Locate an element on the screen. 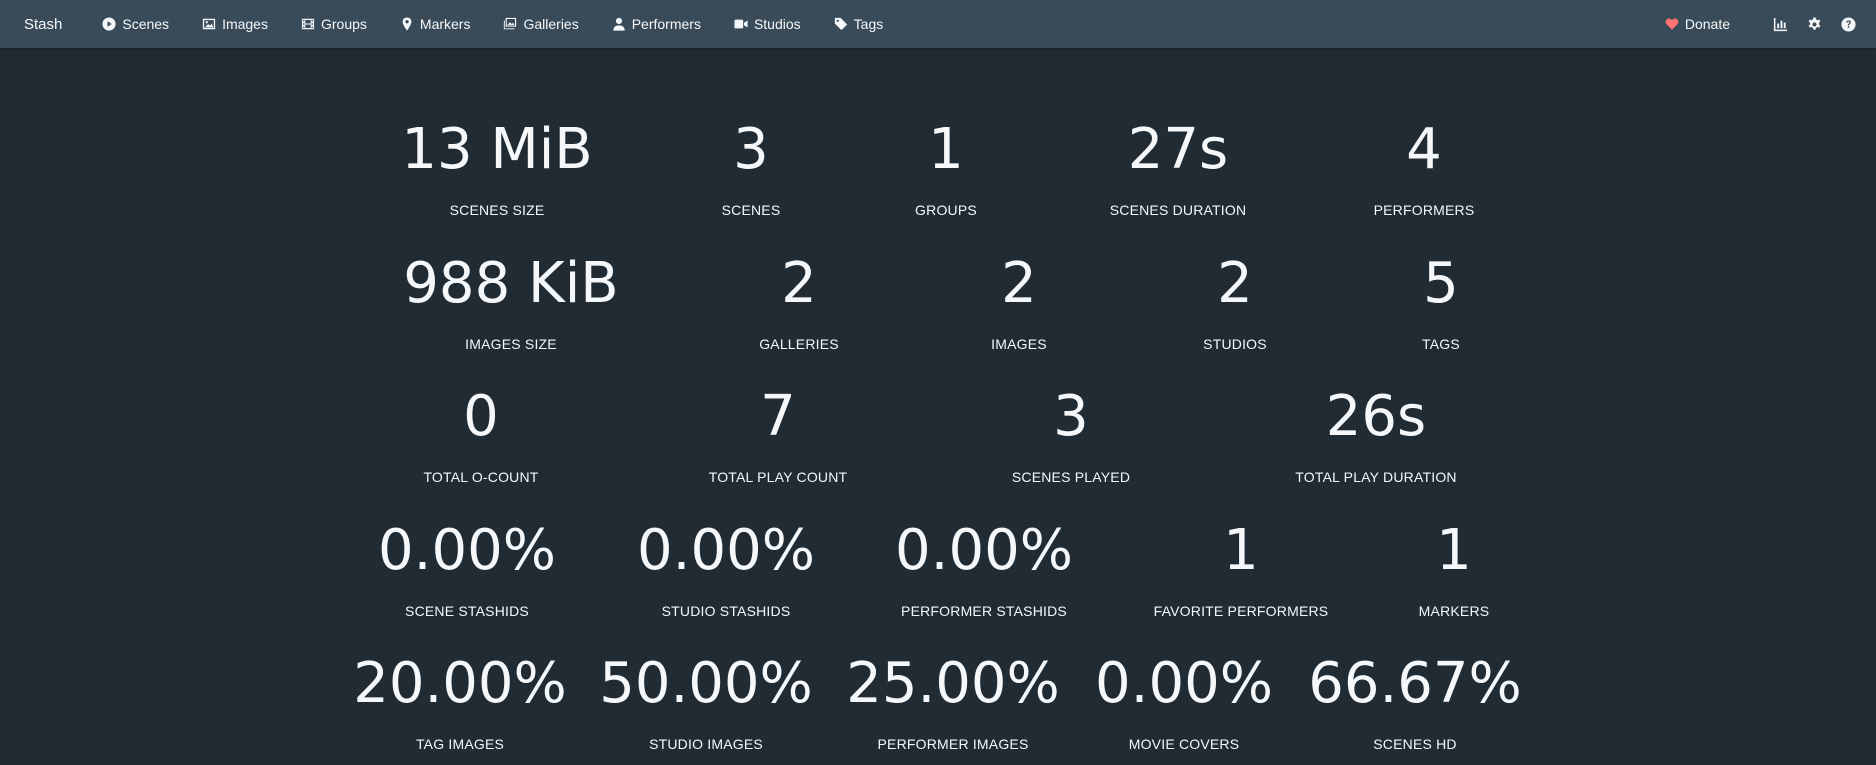 This screenshot has height=765, width=1876. stat-tag-images: 20.00% TAG IMAGES is located at coordinates (460, 702).